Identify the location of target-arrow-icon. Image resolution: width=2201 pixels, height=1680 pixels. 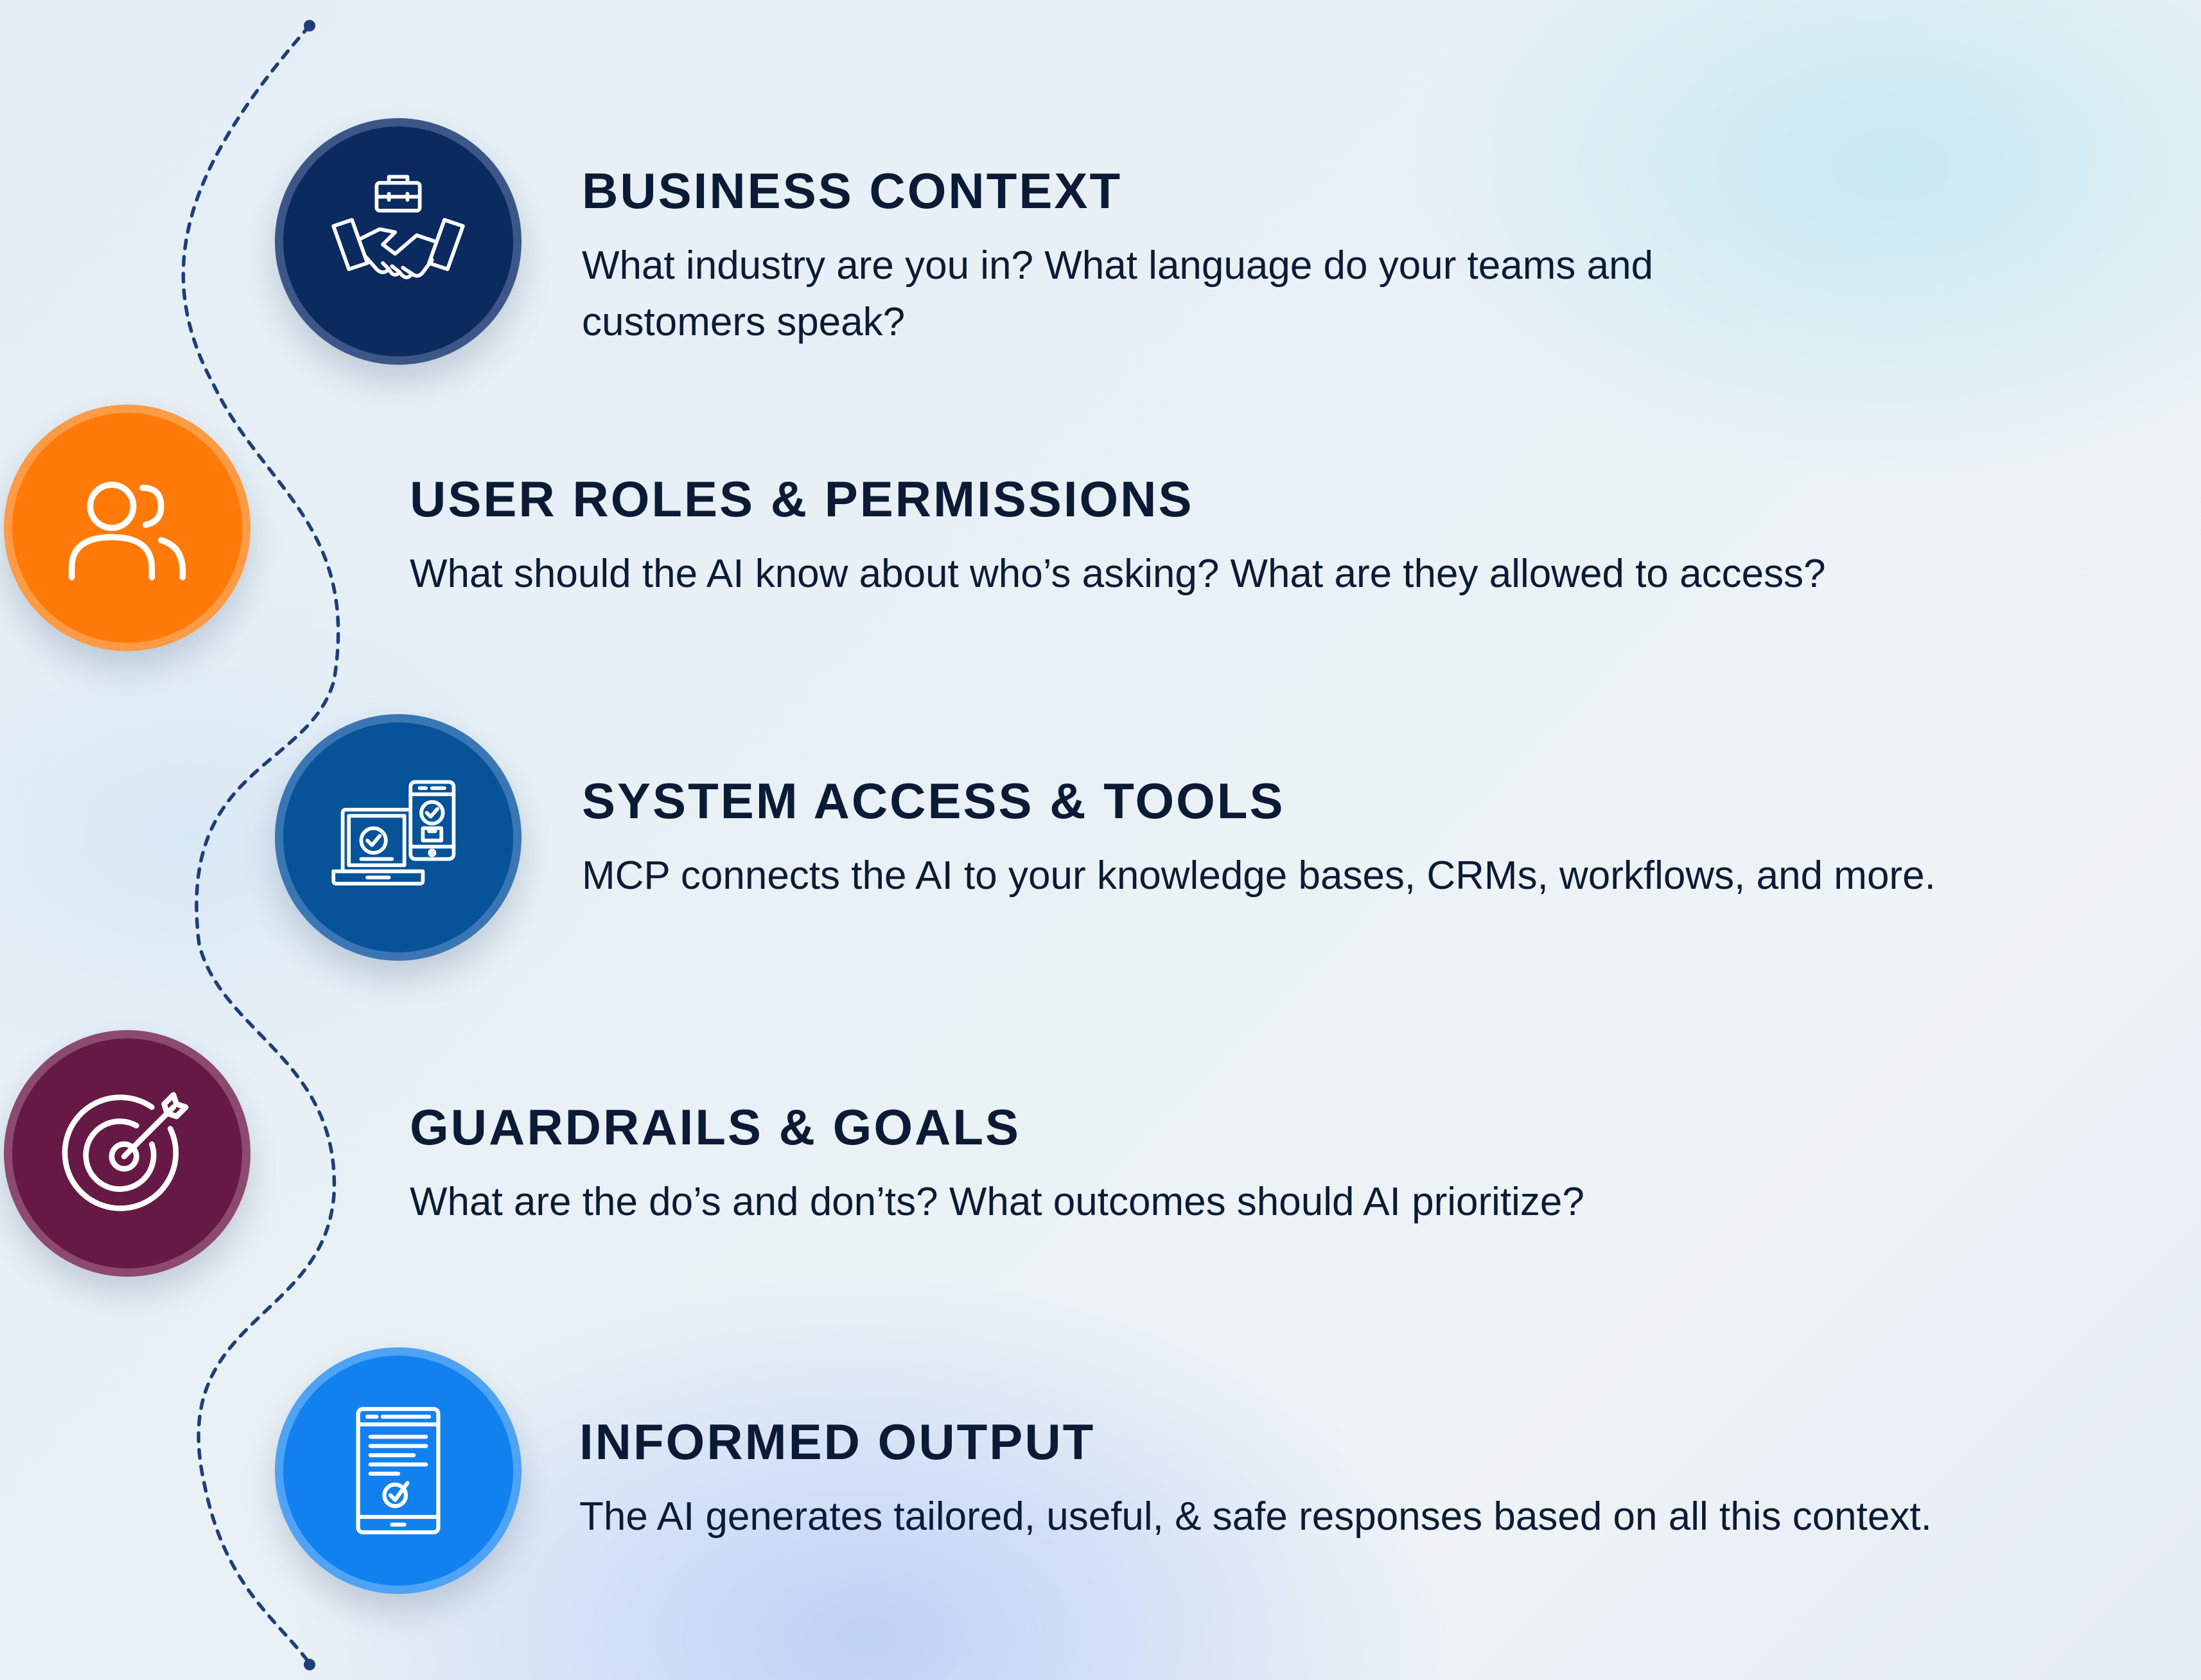
(125, 1151).